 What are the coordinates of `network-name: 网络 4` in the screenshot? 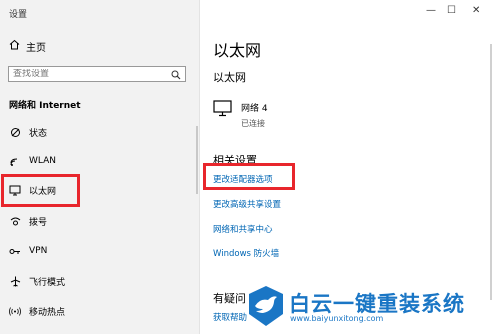 It's located at (254, 109).